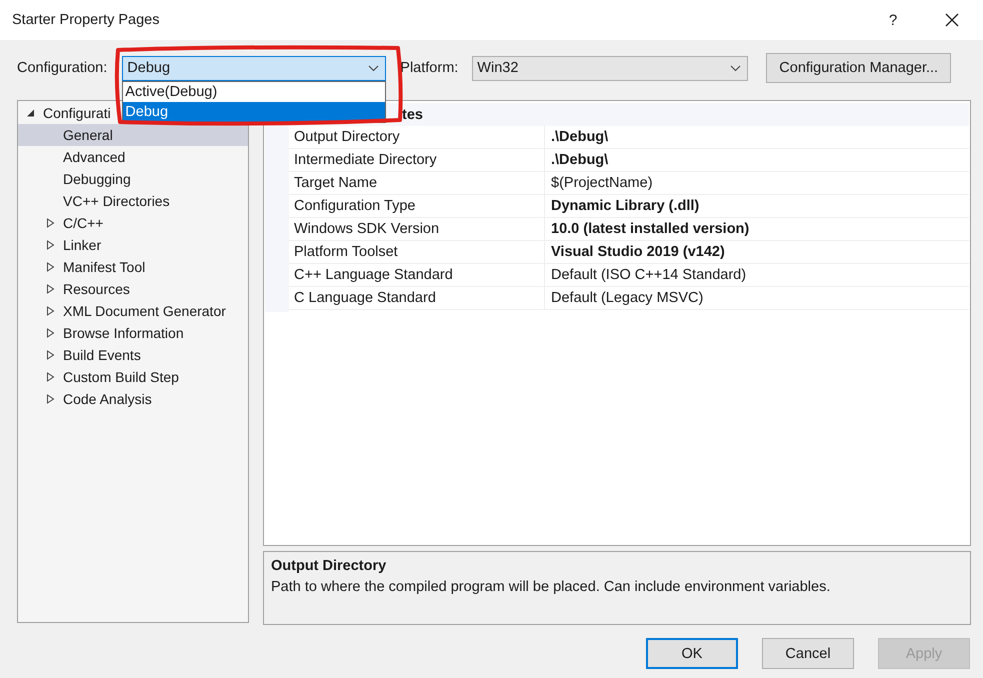  Describe the element at coordinates (61, 245) in the screenshot. I see `tree-item: Linker` at that location.